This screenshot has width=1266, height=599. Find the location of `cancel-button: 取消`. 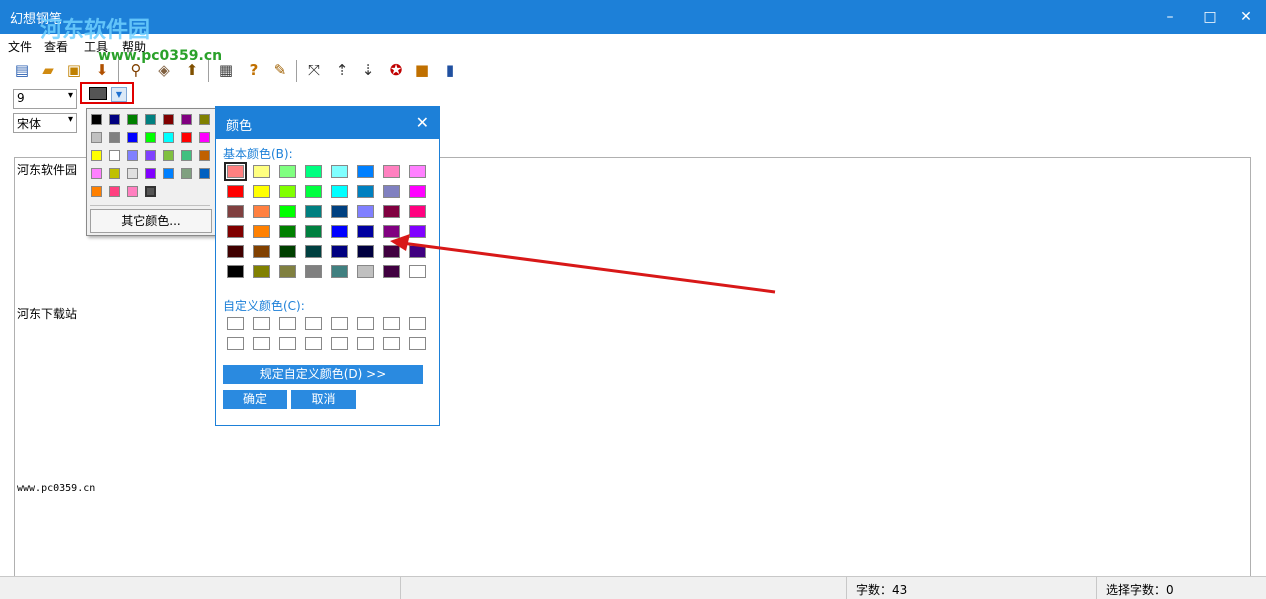

cancel-button: 取消 is located at coordinates (323, 399).